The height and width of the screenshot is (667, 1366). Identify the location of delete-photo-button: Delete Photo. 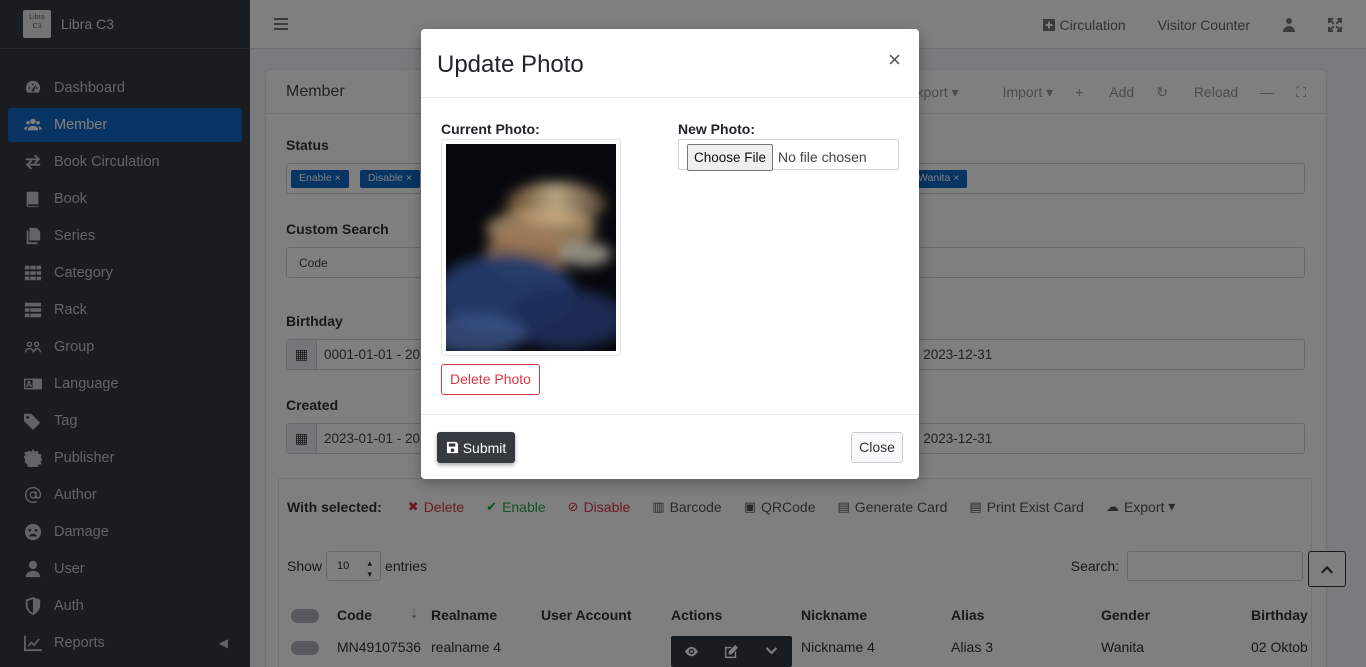
(490, 379).